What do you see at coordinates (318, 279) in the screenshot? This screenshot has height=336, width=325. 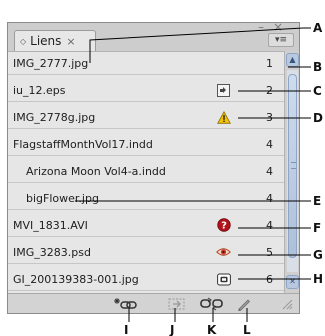 I see `callout-label-h: H` at bounding box center [318, 279].